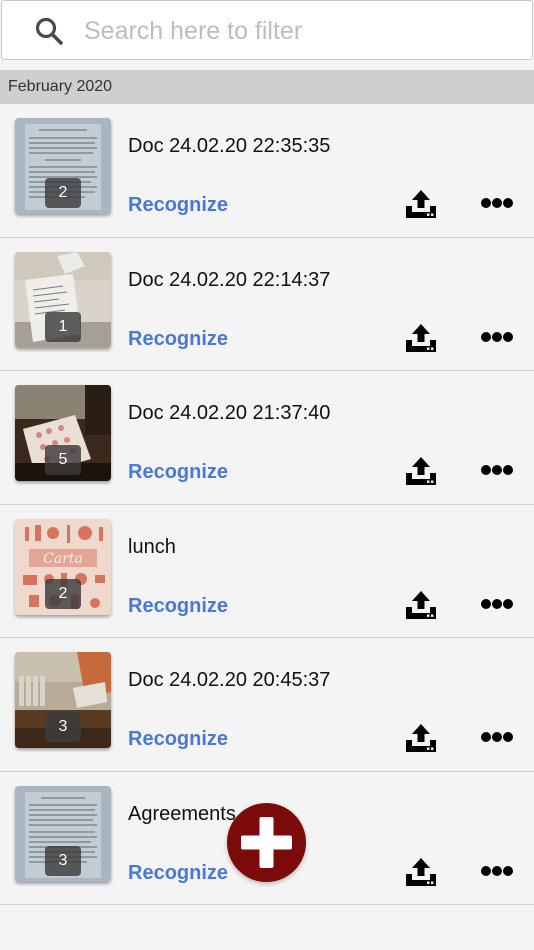  I want to click on document-item: 1 Doc 24.02.20 22:14:37 Recognize, so click(267, 304).